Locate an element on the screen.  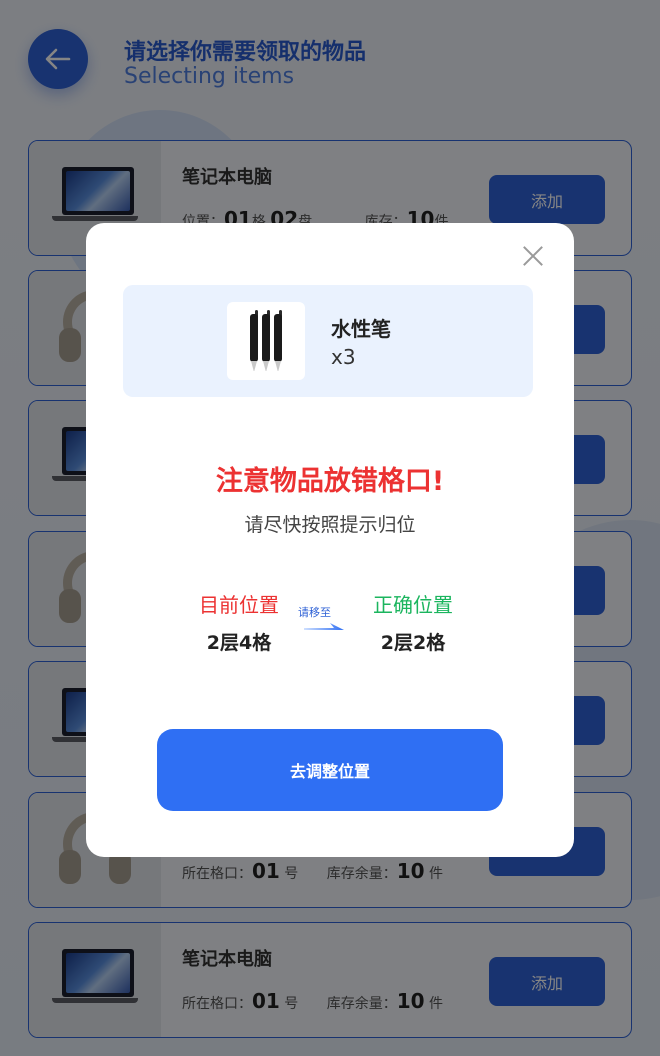
current-position-label: 目前位置 is located at coordinates (239, 605).